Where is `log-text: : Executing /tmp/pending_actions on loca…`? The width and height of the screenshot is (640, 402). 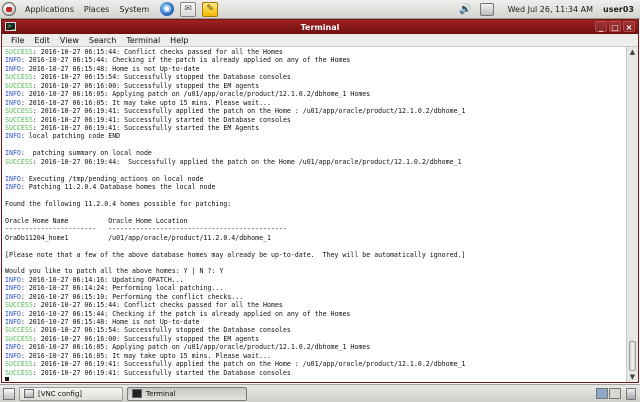
log-text: : Executing /tmp/pending_actions on loca… is located at coordinates (112, 178).